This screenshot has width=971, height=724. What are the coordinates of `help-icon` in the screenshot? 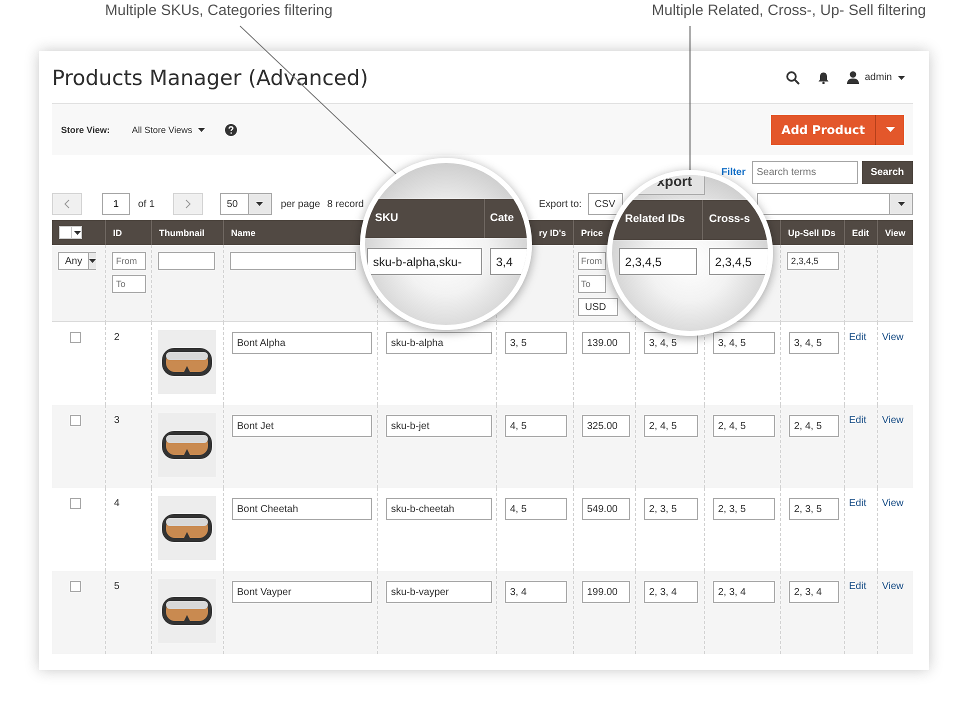 It's located at (231, 130).